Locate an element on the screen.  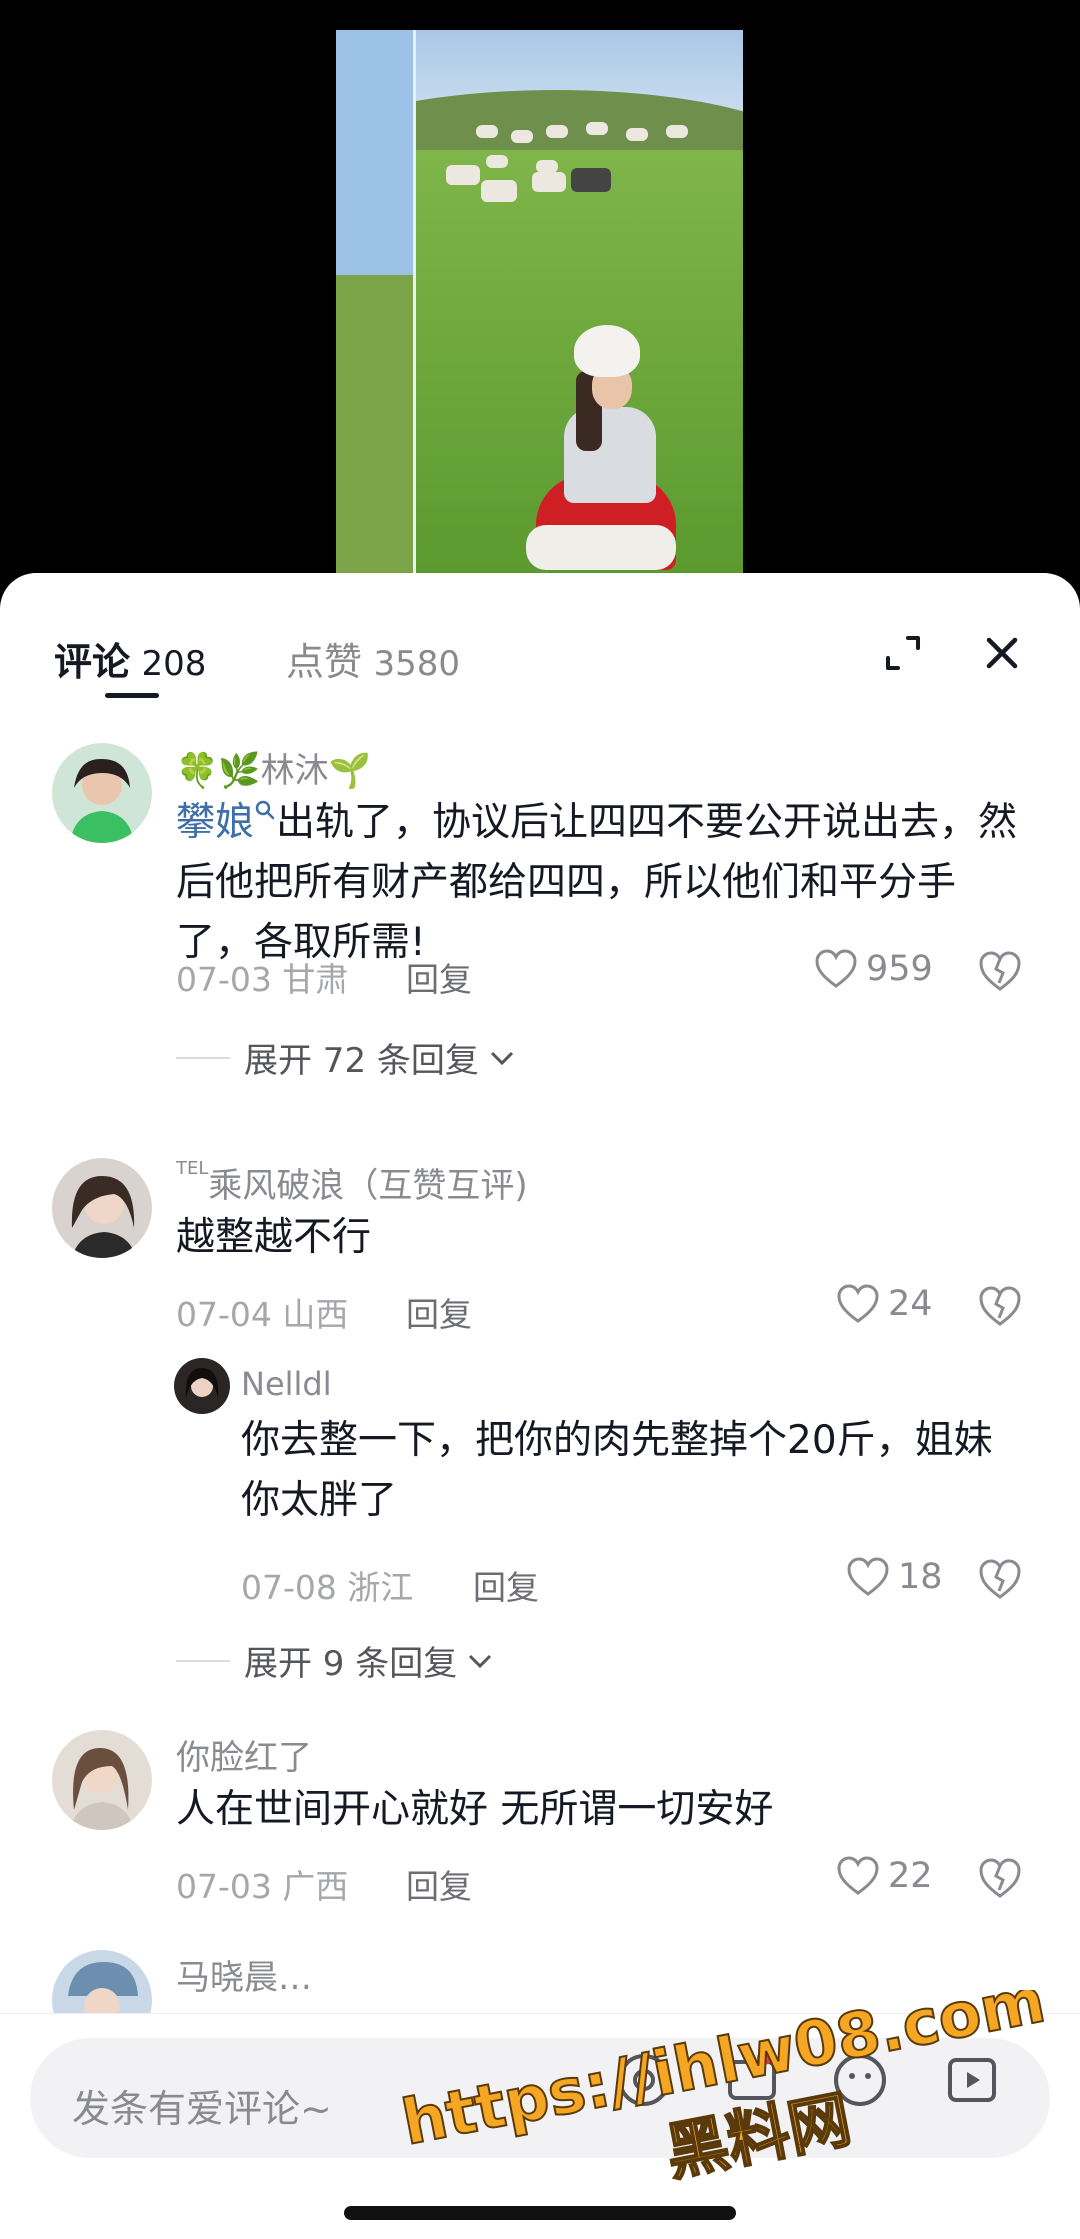
comment-tabs: 评论 208 点赞 3580 is located at coordinates (540, 638).